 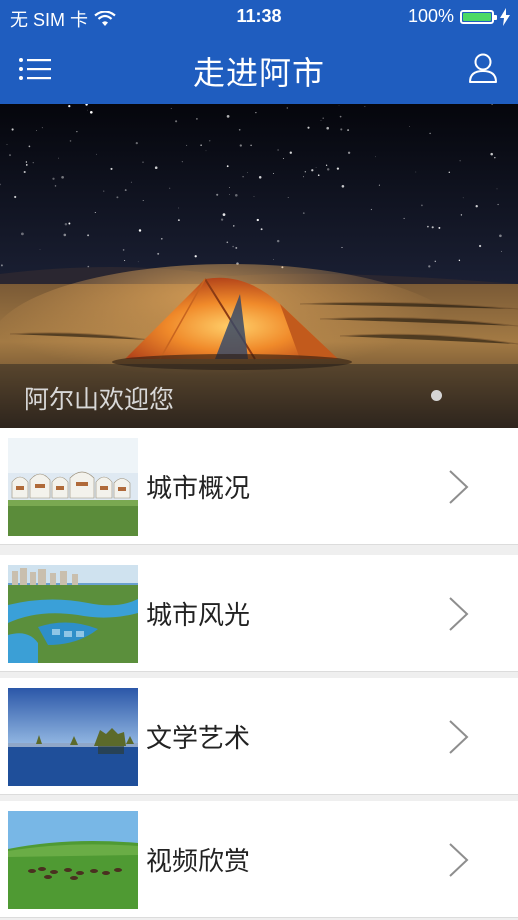 What do you see at coordinates (259, 486) in the screenshot?
I see `list-item: 城市概况` at bounding box center [259, 486].